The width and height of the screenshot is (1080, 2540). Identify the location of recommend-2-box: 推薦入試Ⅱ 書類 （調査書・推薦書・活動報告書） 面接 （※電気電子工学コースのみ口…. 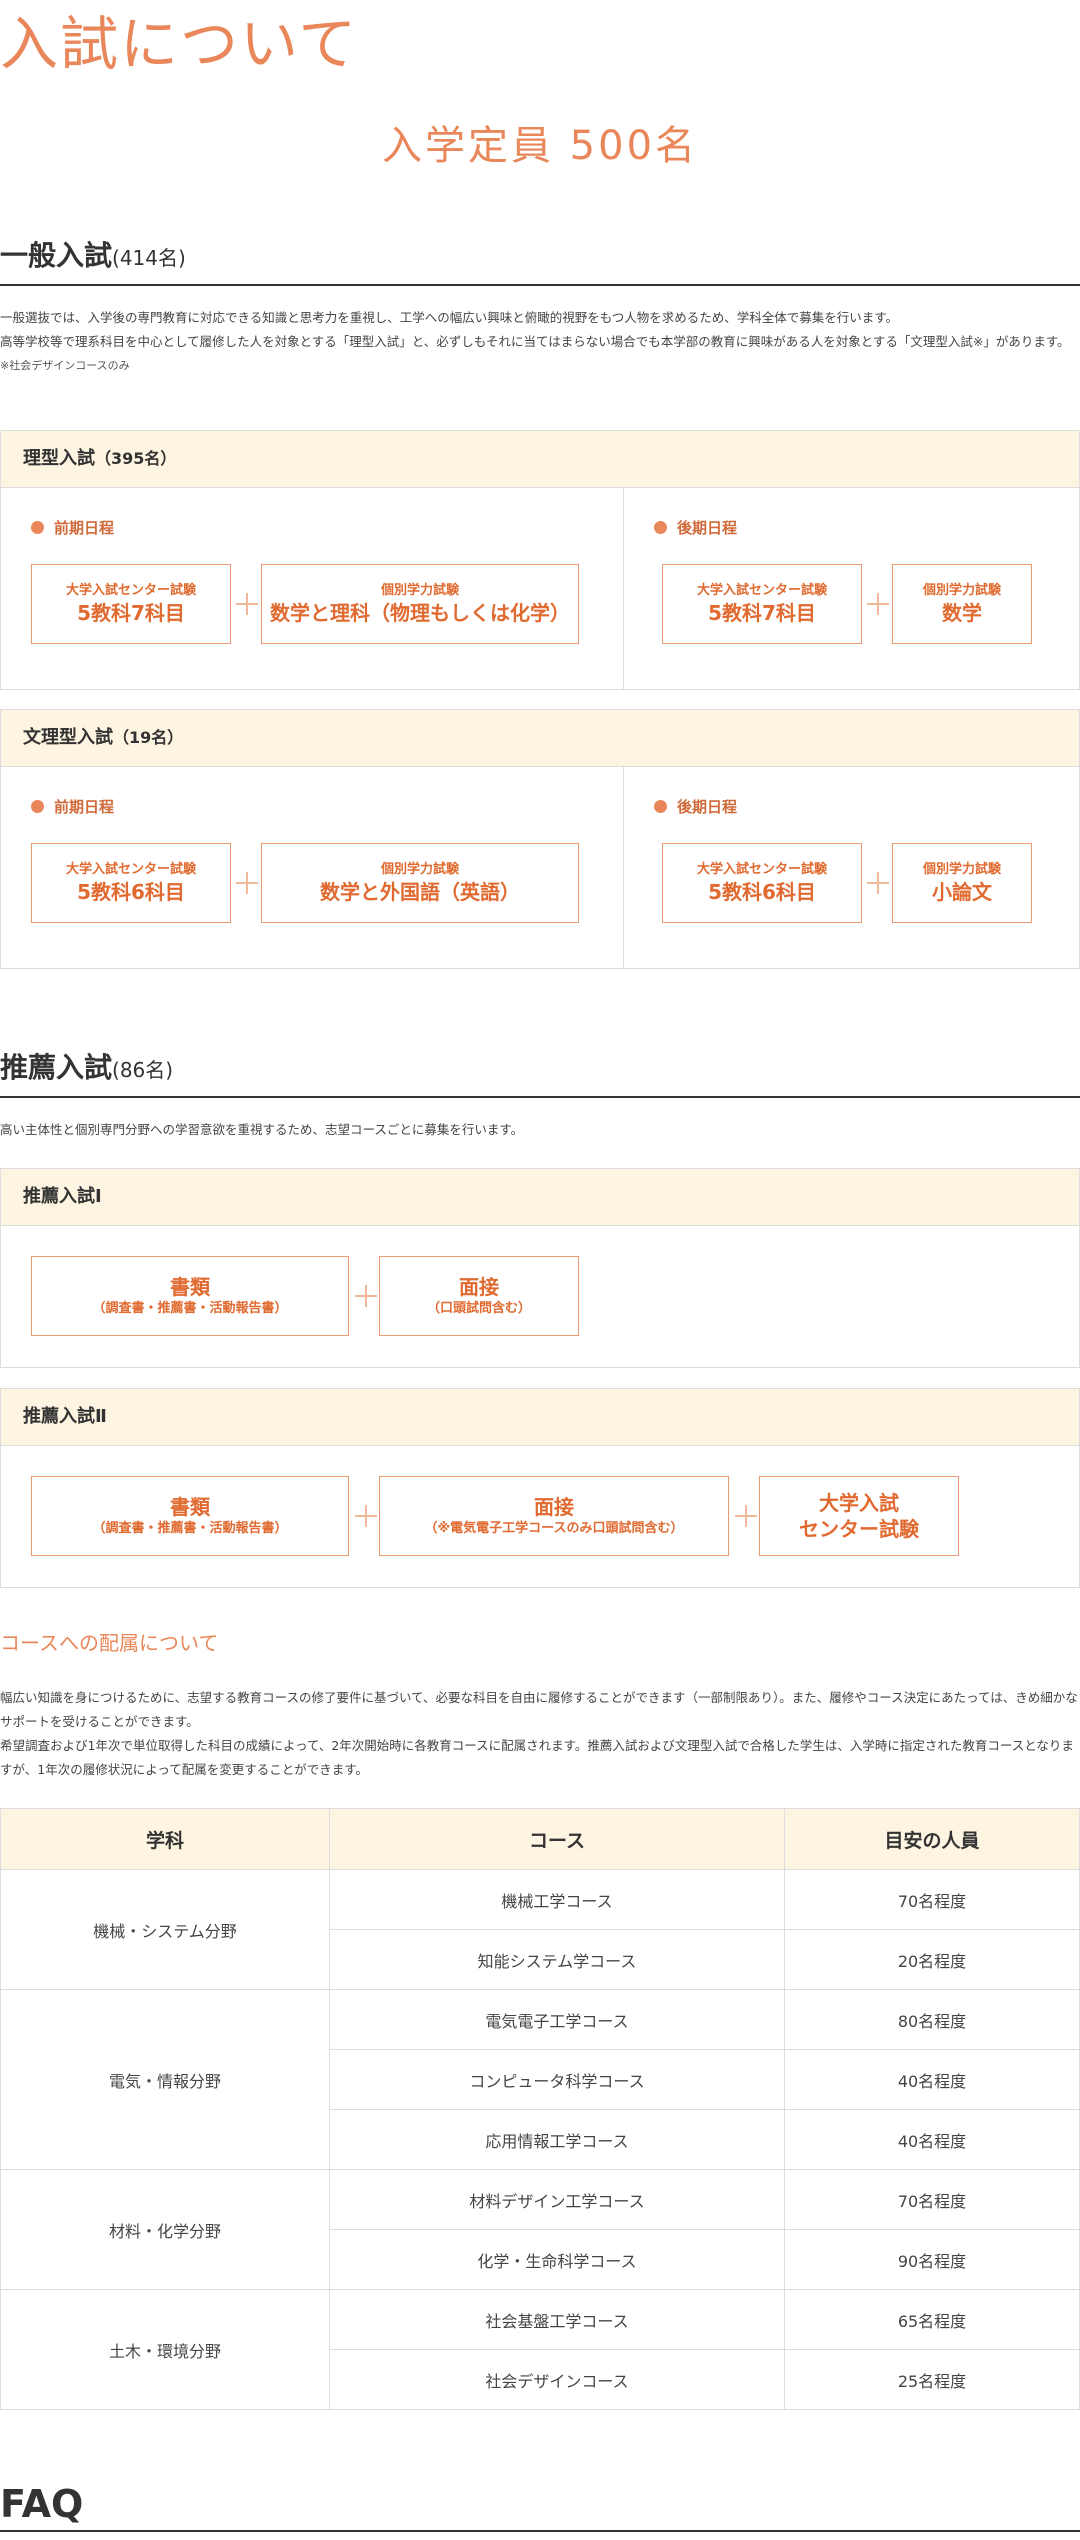
(540, 1488).